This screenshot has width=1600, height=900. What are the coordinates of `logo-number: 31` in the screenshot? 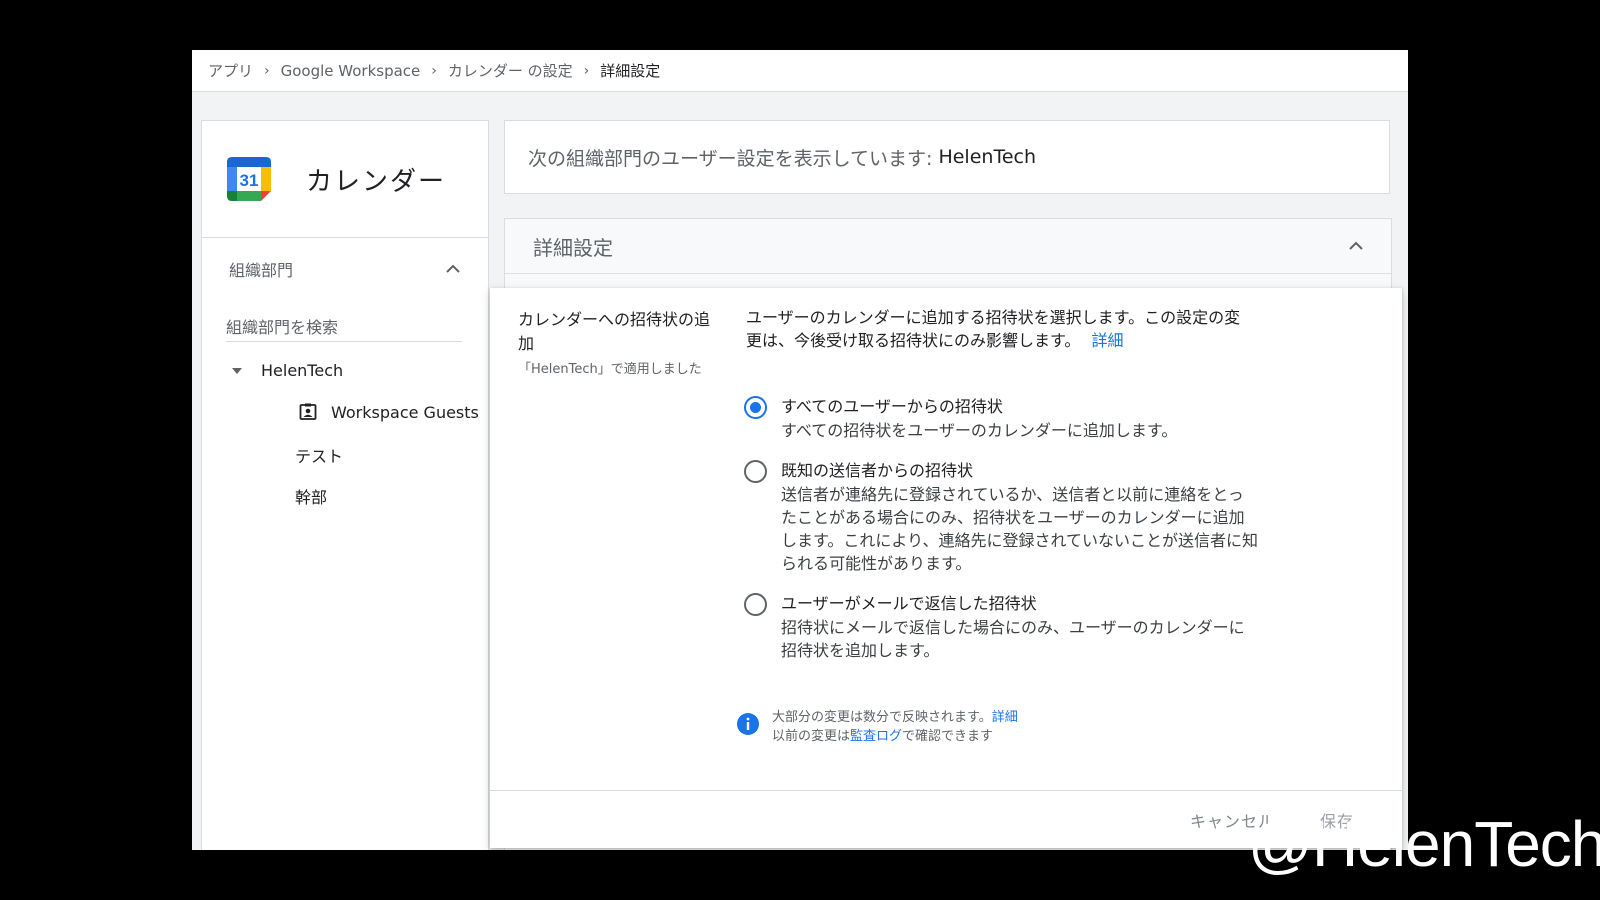 It's located at (249, 180).